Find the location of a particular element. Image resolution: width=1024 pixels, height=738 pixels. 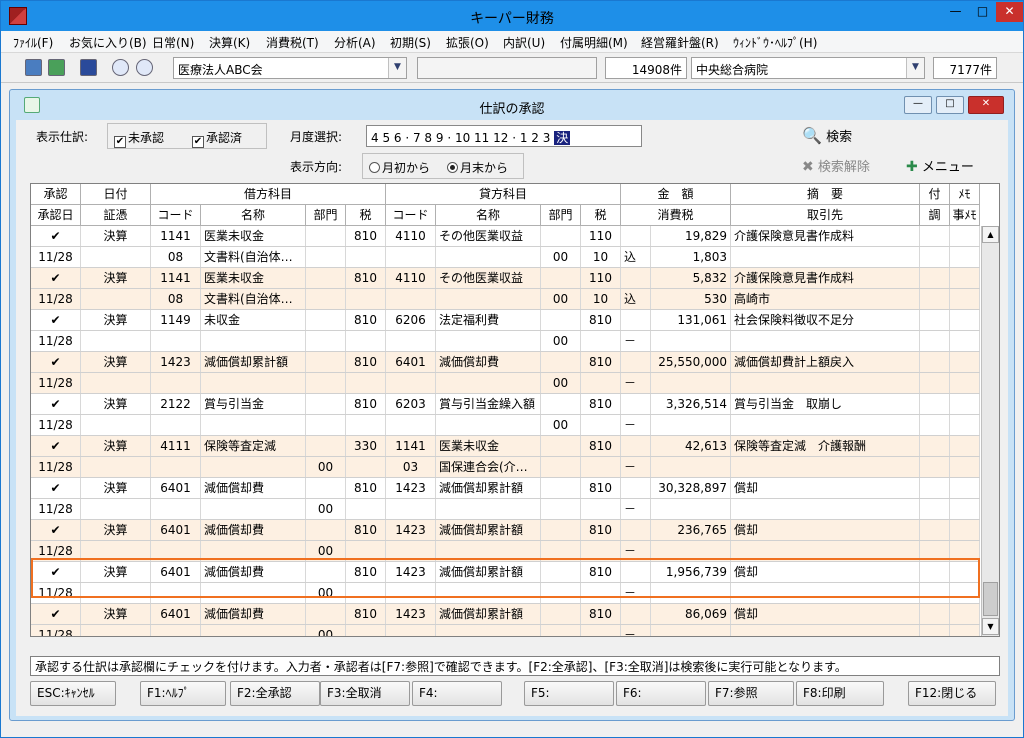

menu-label: メニュー is located at coordinates (947, 167).